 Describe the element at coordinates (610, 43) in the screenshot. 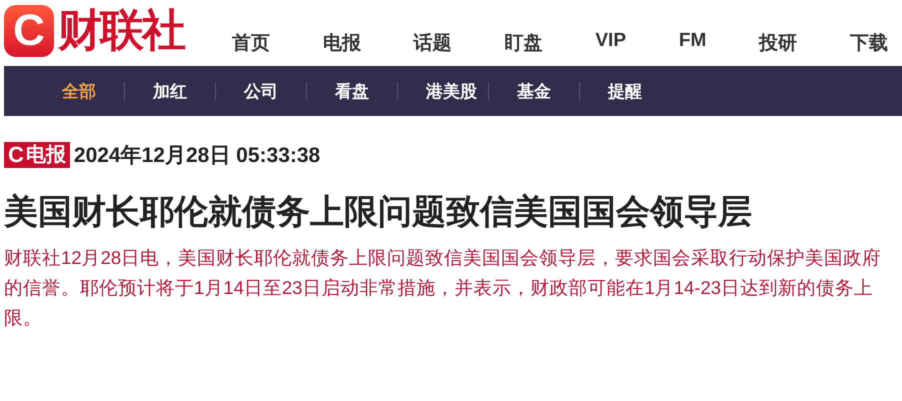

I see `nav-link: VIP` at that location.